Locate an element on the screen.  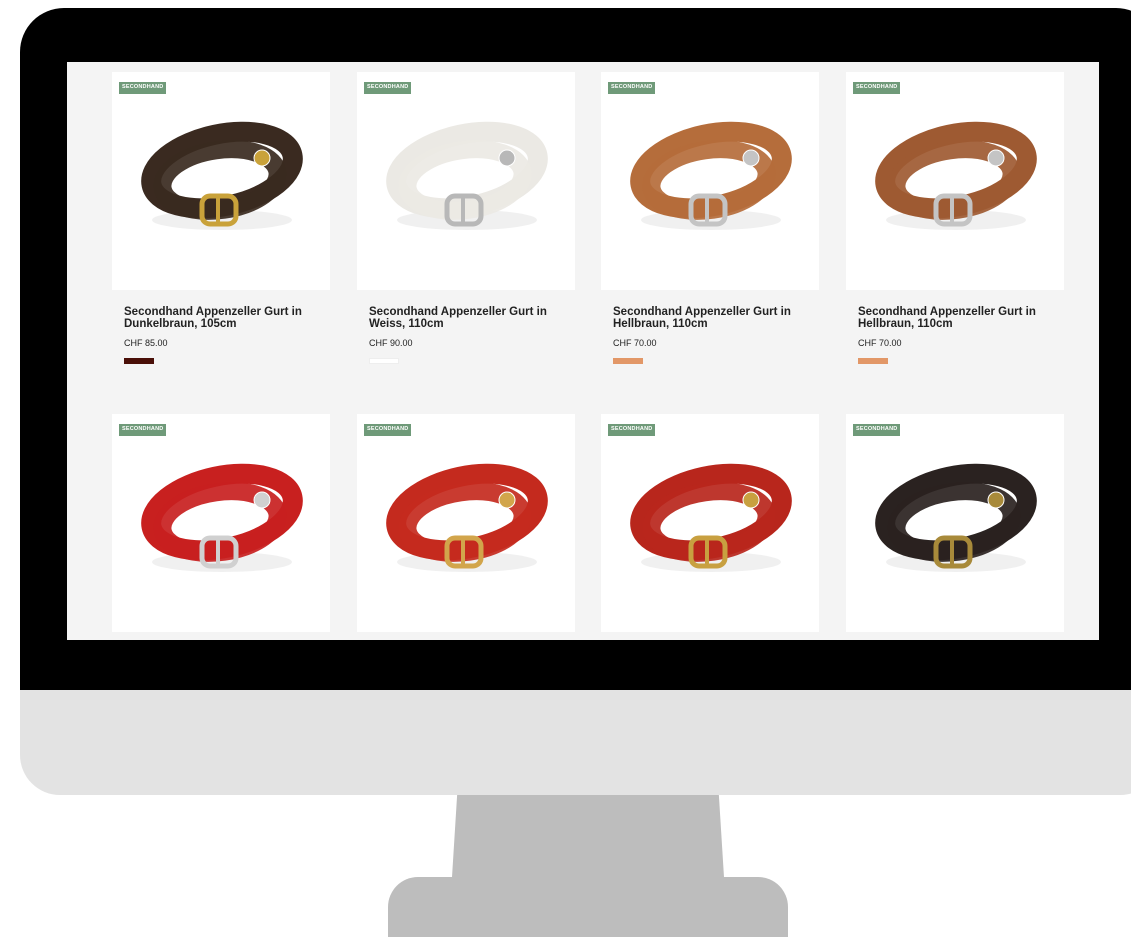
product-price: CHF 90.00 is located at coordinates (391, 343).